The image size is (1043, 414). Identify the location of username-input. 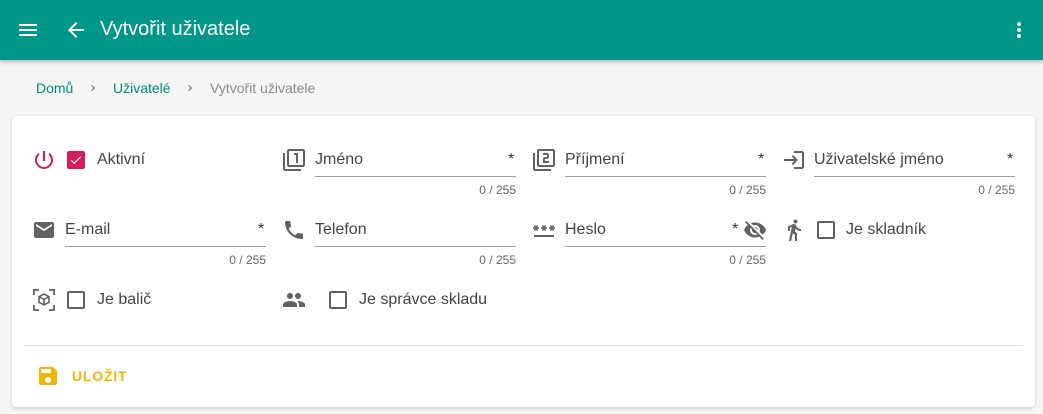
(914, 161).